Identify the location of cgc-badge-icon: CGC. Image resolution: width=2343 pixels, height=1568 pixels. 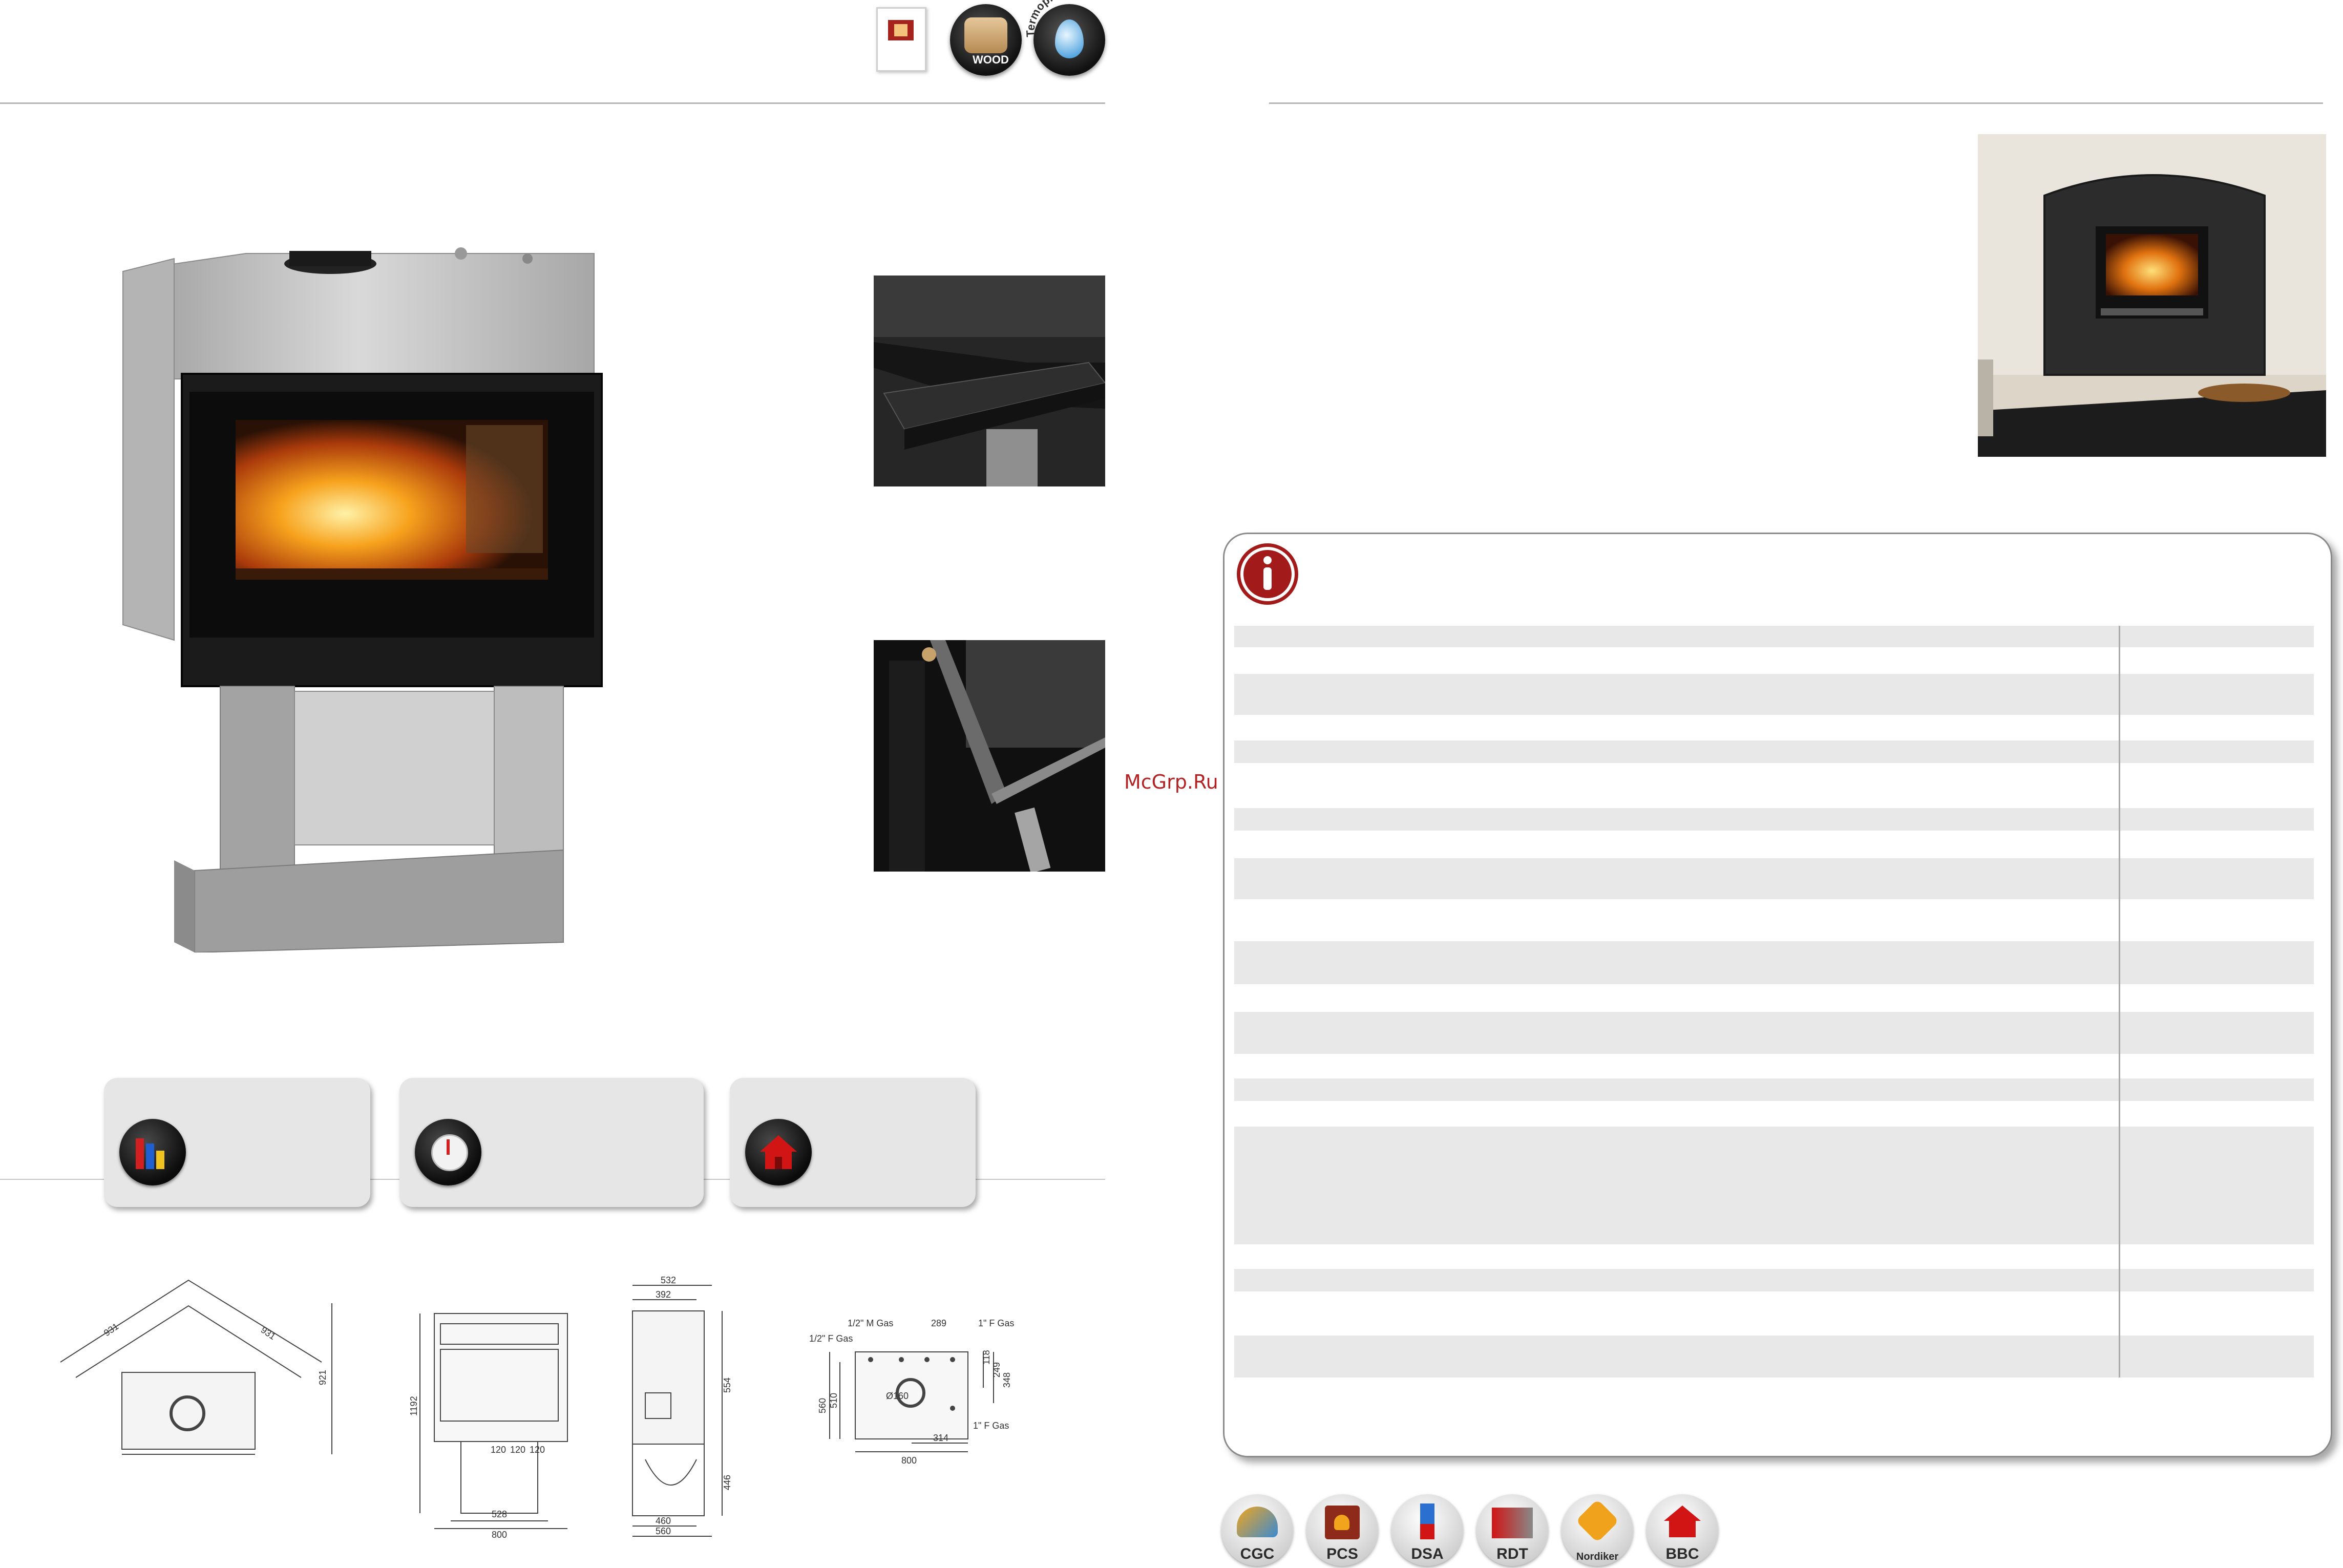
(1257, 1530).